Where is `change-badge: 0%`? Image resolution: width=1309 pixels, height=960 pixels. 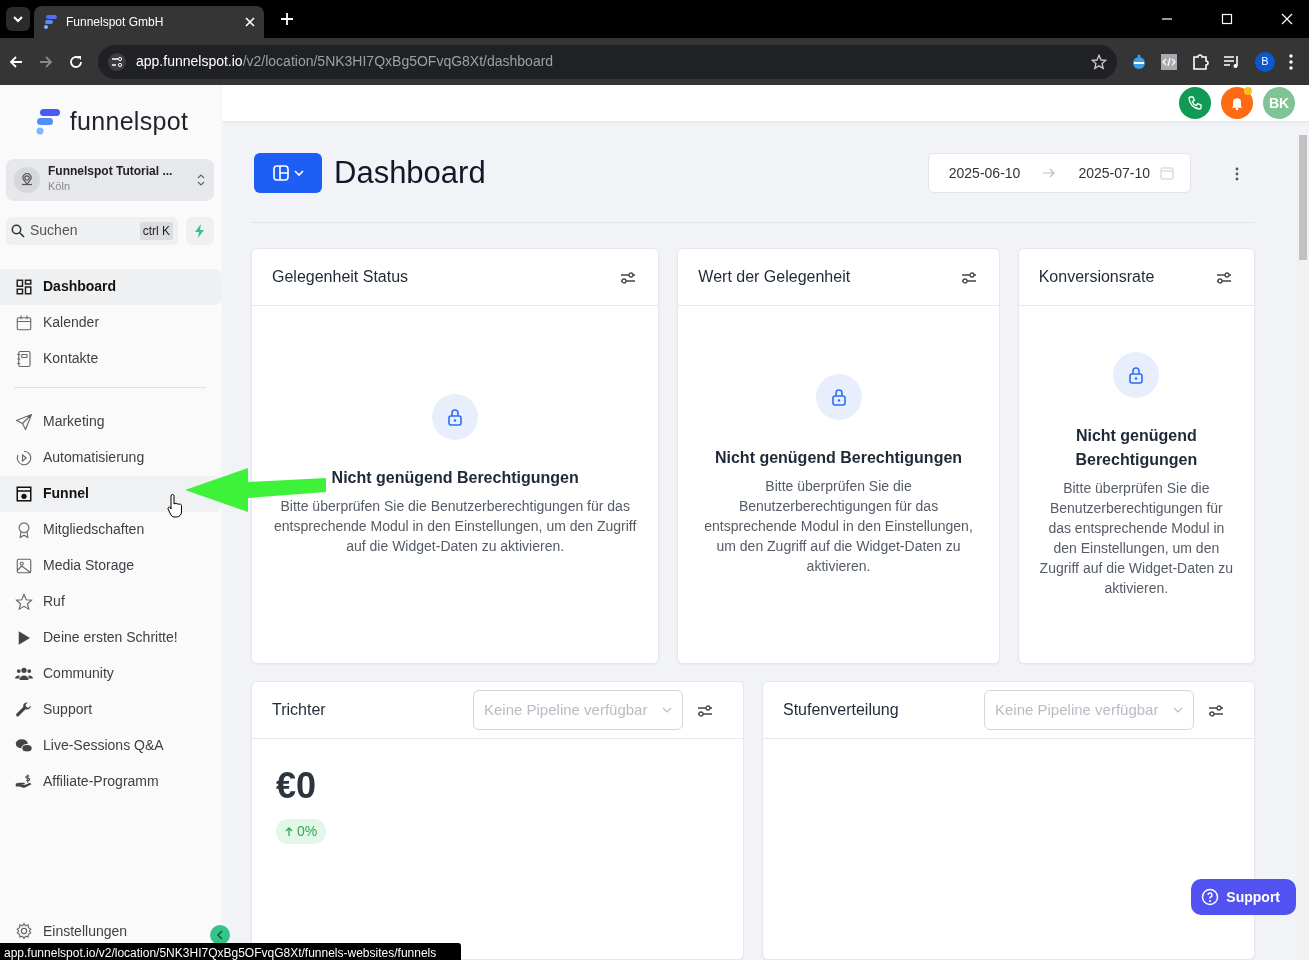 change-badge: 0% is located at coordinates (301, 831).